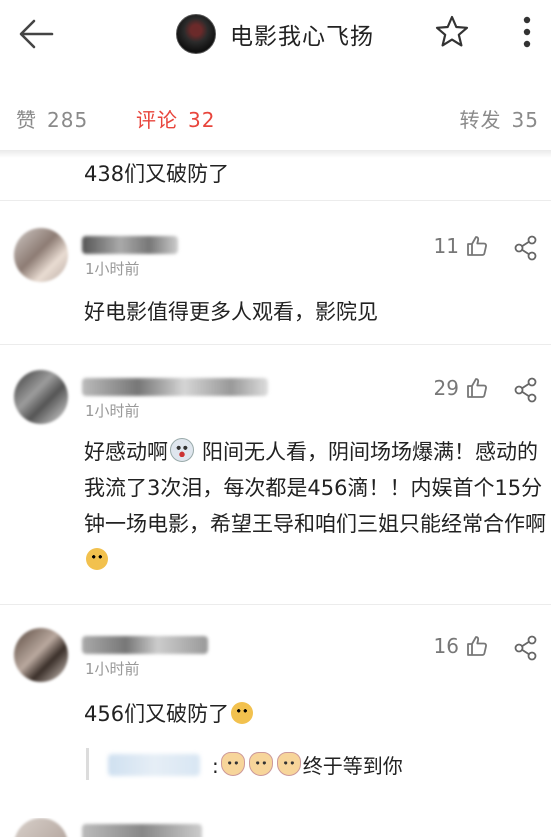 Image resolution: width=551 pixels, height=837 pixels. What do you see at coordinates (452, 32) in the screenshot?
I see `star-icon` at bounding box center [452, 32].